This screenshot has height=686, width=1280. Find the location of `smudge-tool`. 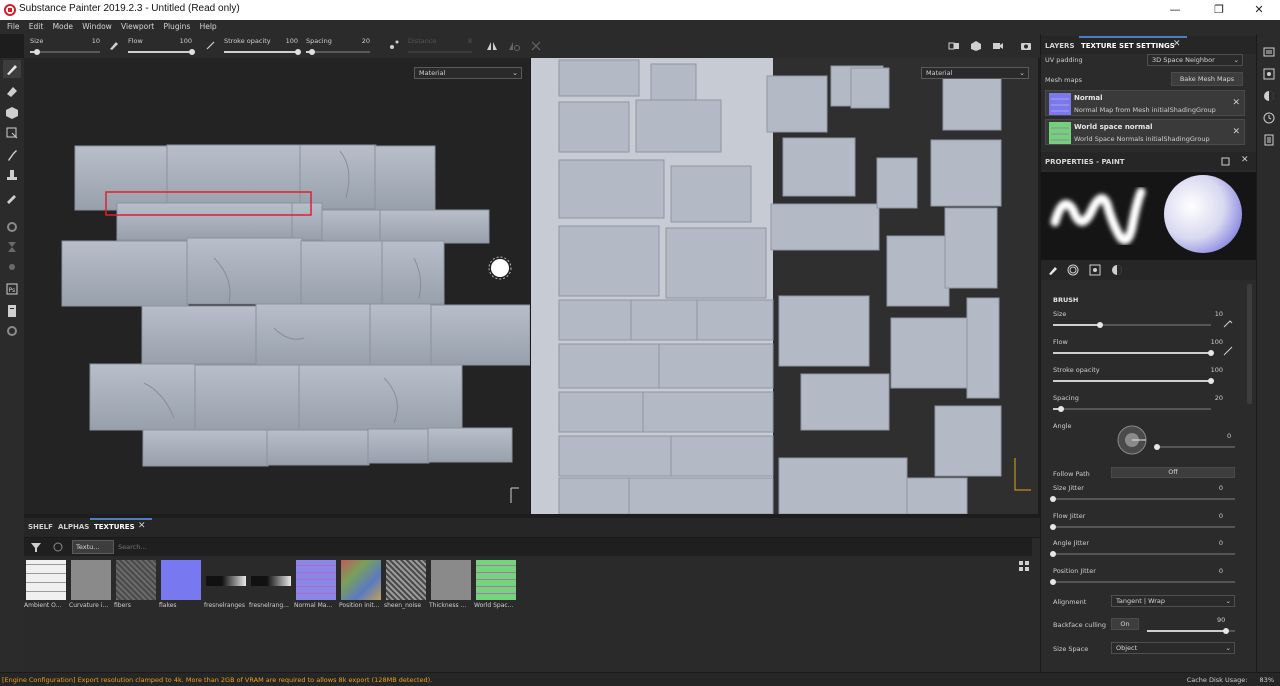

smudge-tool is located at coordinates (12, 155).